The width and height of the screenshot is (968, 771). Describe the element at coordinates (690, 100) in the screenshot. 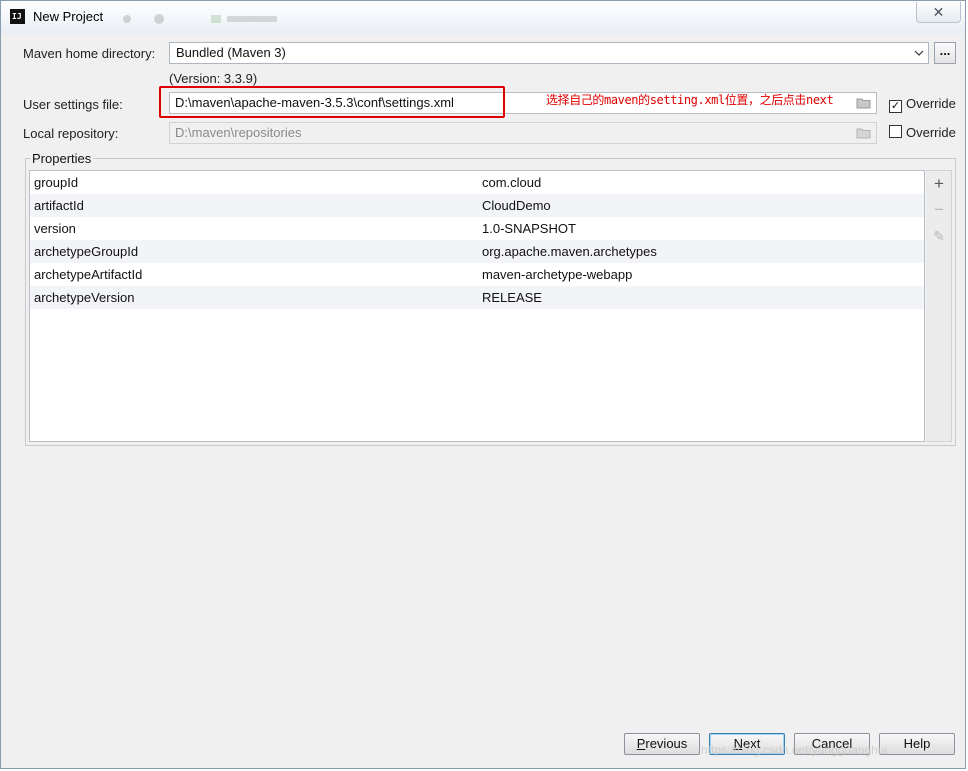

I see `annotation-text: 选择自己的maven的setting.xml位置，之后点击next` at that location.